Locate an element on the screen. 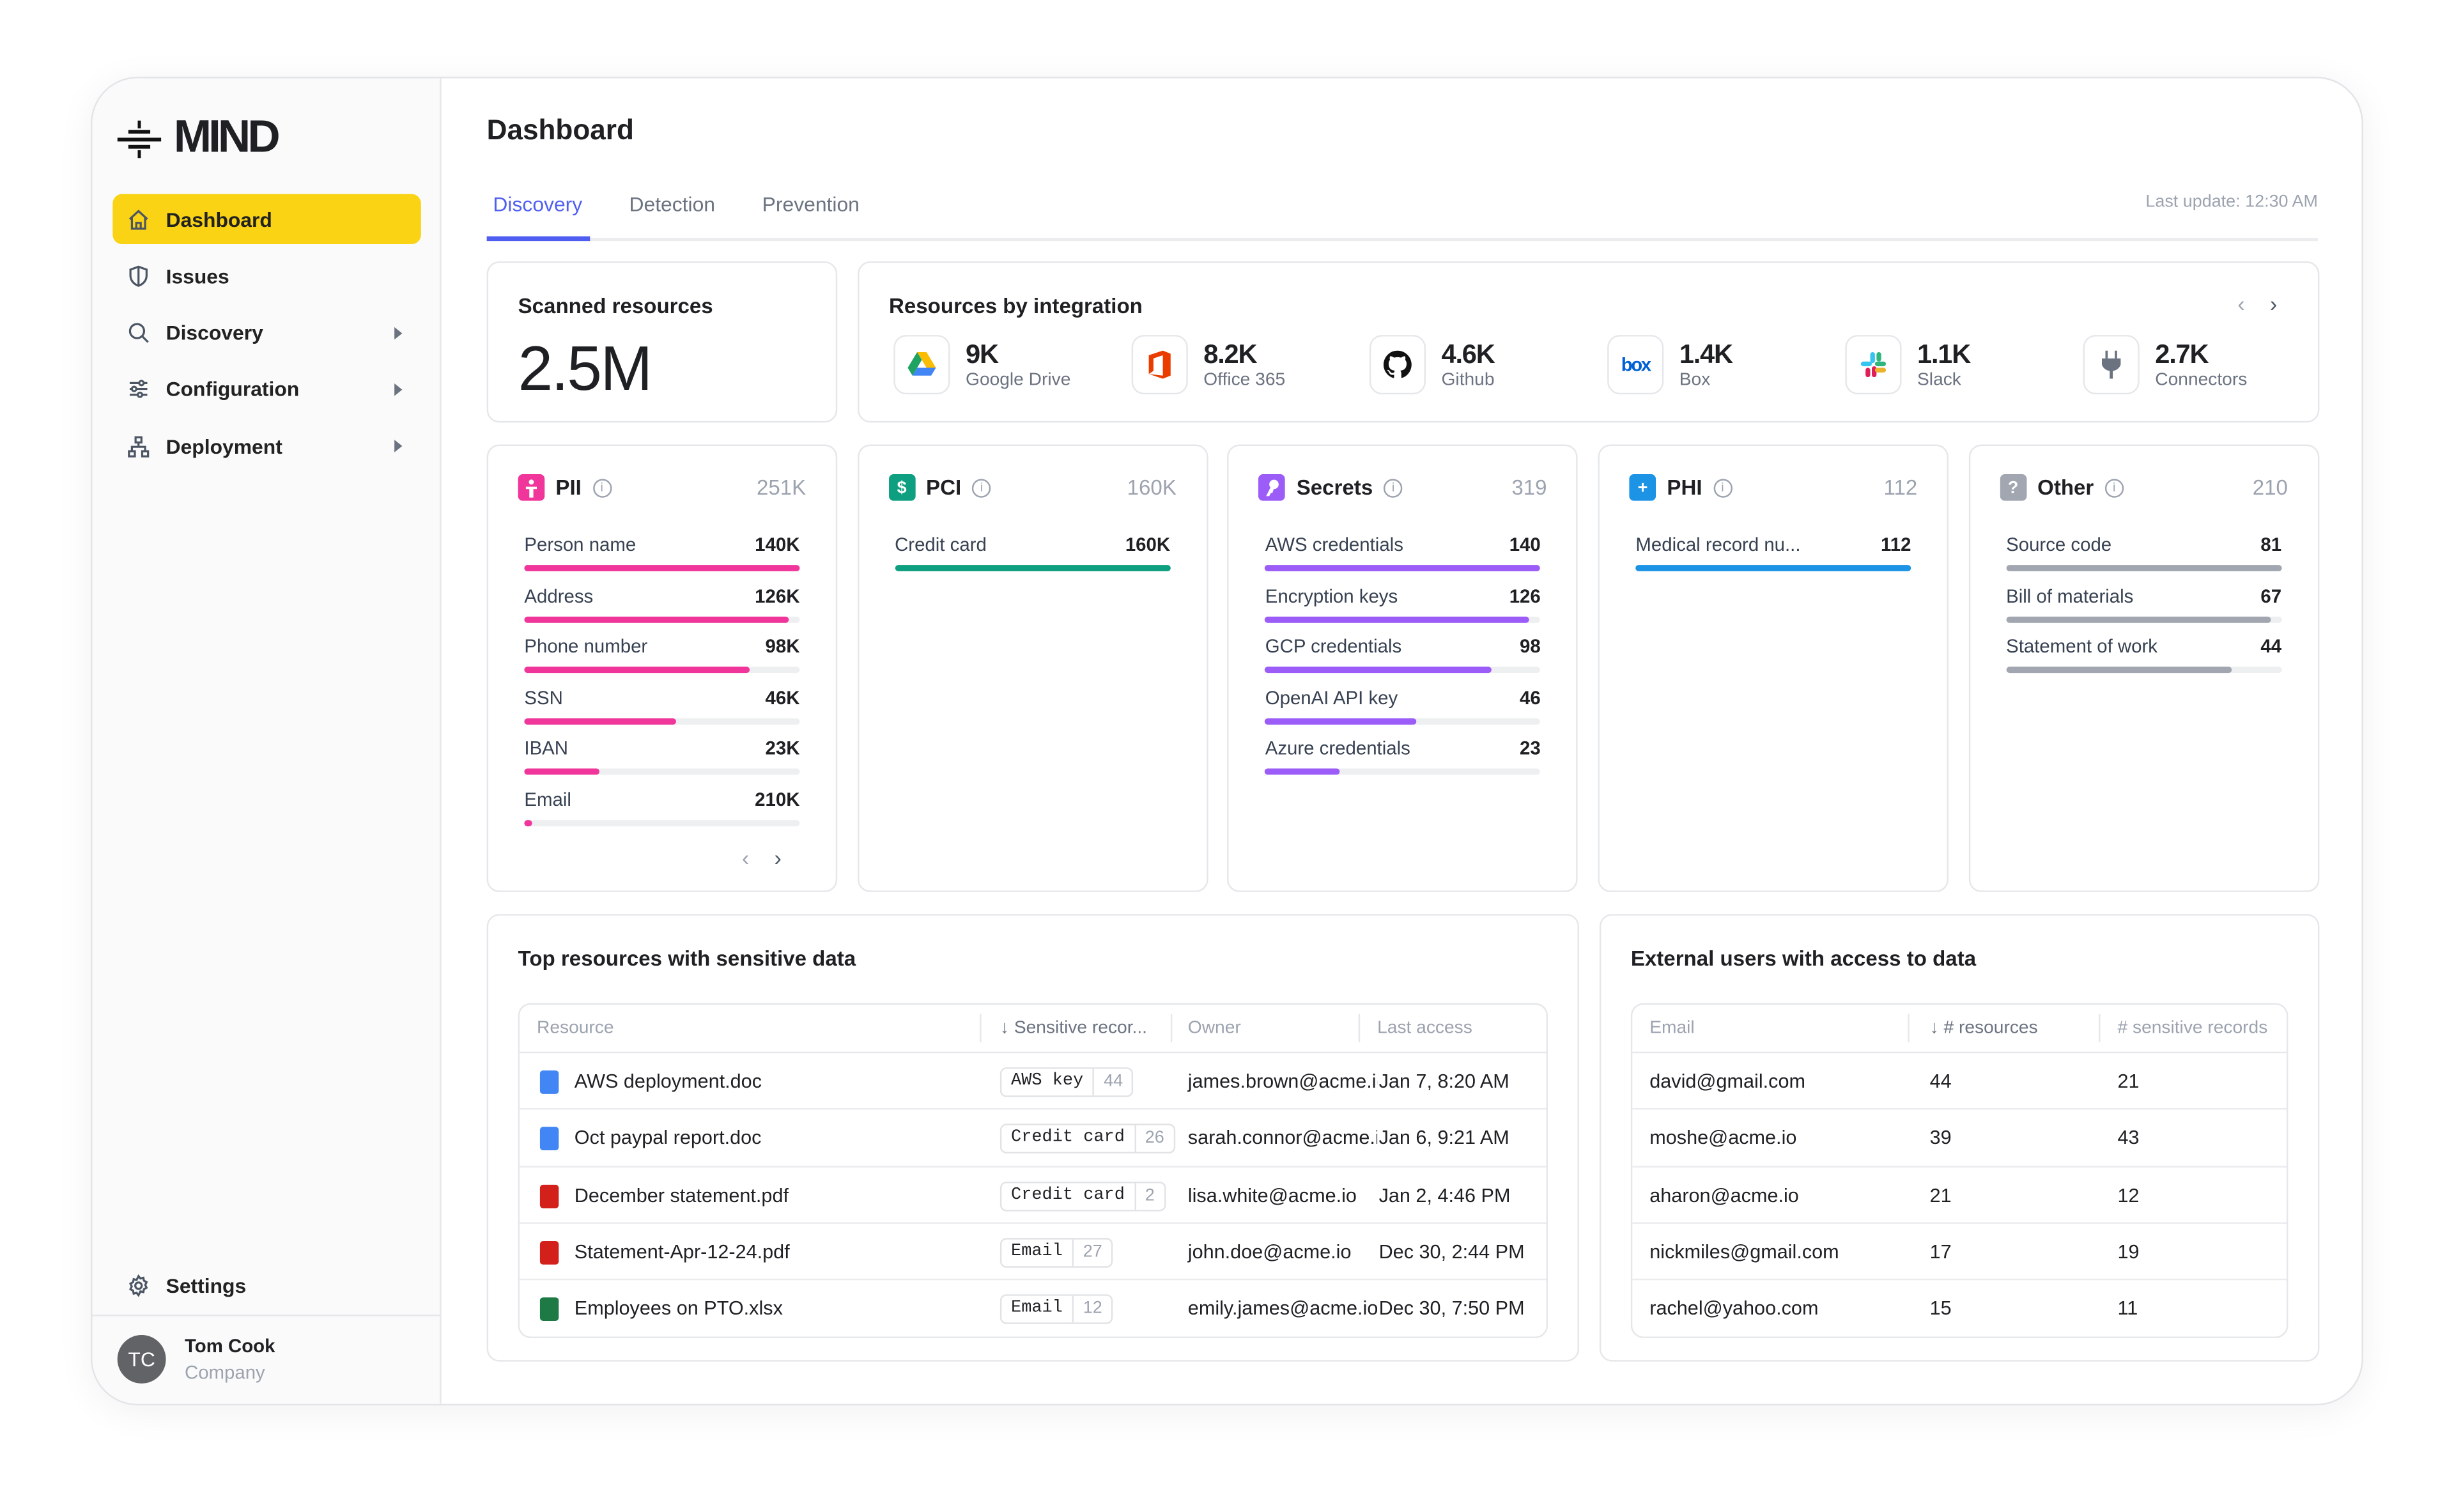 The width and height of the screenshot is (2454, 1512). person-icon is located at coordinates (531, 488).